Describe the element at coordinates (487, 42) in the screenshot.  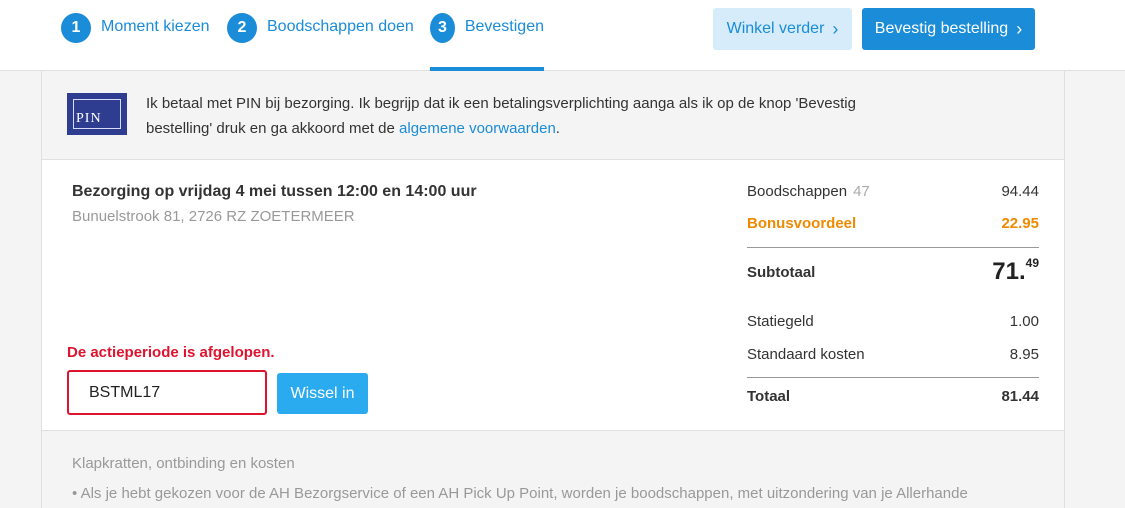
I see `step-bevestigen: 3 Bevestigen` at that location.